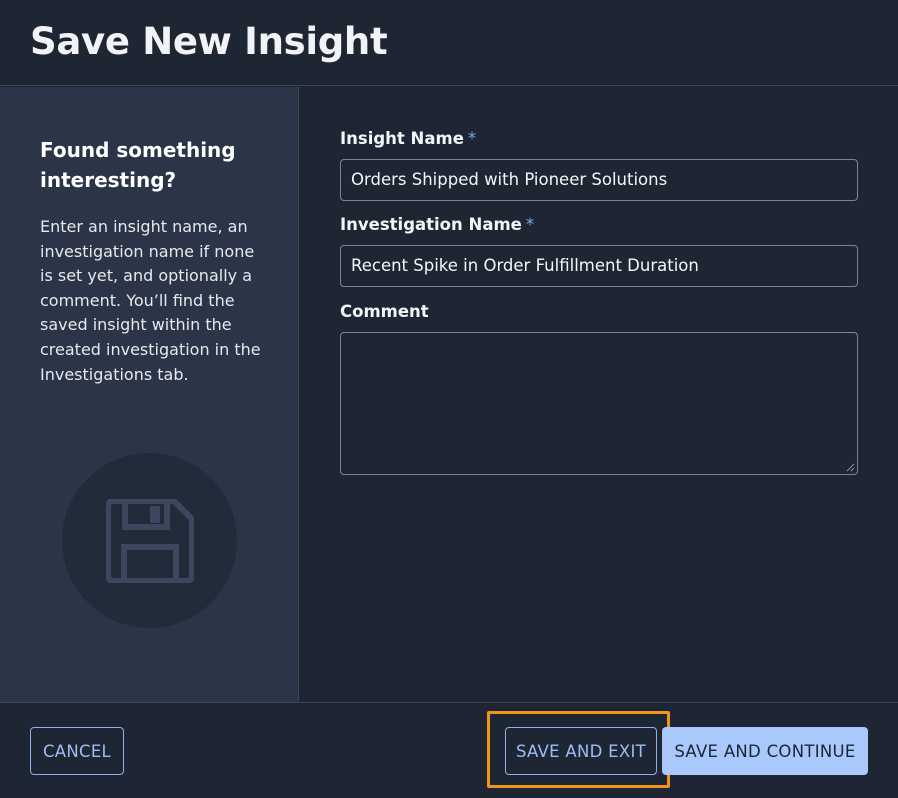 The height and width of the screenshot is (798, 898). I want to click on insight-name-field: Orders Shipped with Pioneer Solutions, so click(599, 180).